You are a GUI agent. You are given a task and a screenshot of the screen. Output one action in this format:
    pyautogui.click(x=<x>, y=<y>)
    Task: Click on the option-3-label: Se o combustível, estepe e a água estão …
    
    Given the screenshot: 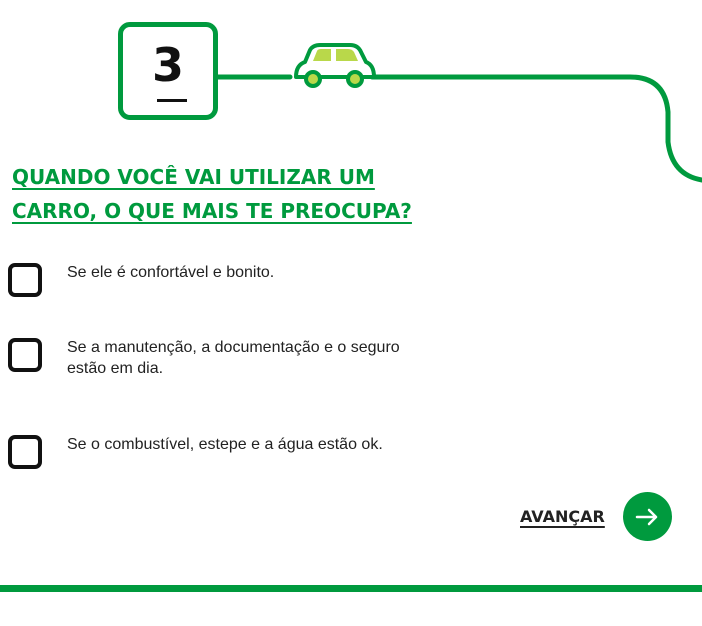 What is the action you would take?
    pyautogui.click(x=225, y=444)
    